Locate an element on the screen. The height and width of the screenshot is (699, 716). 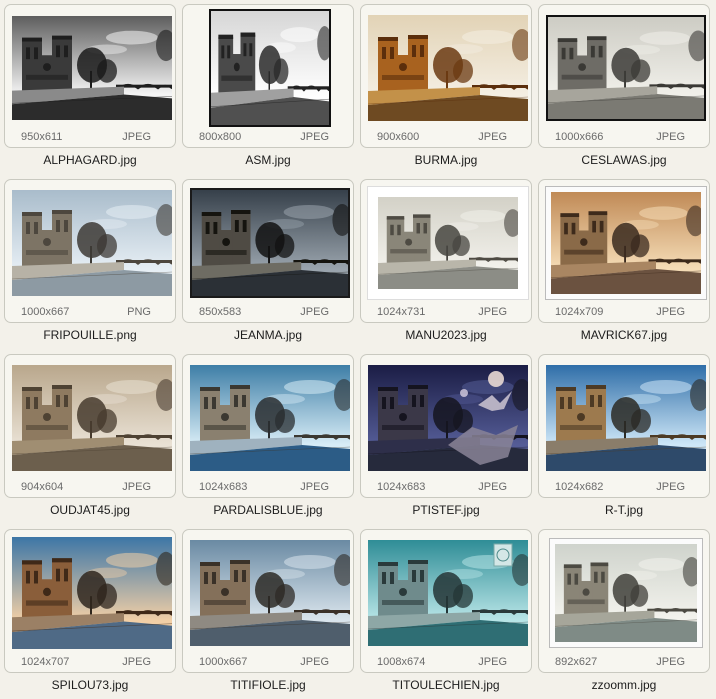
thumbnail-card: 800x800 JPEG is located at coordinates (268, 76).